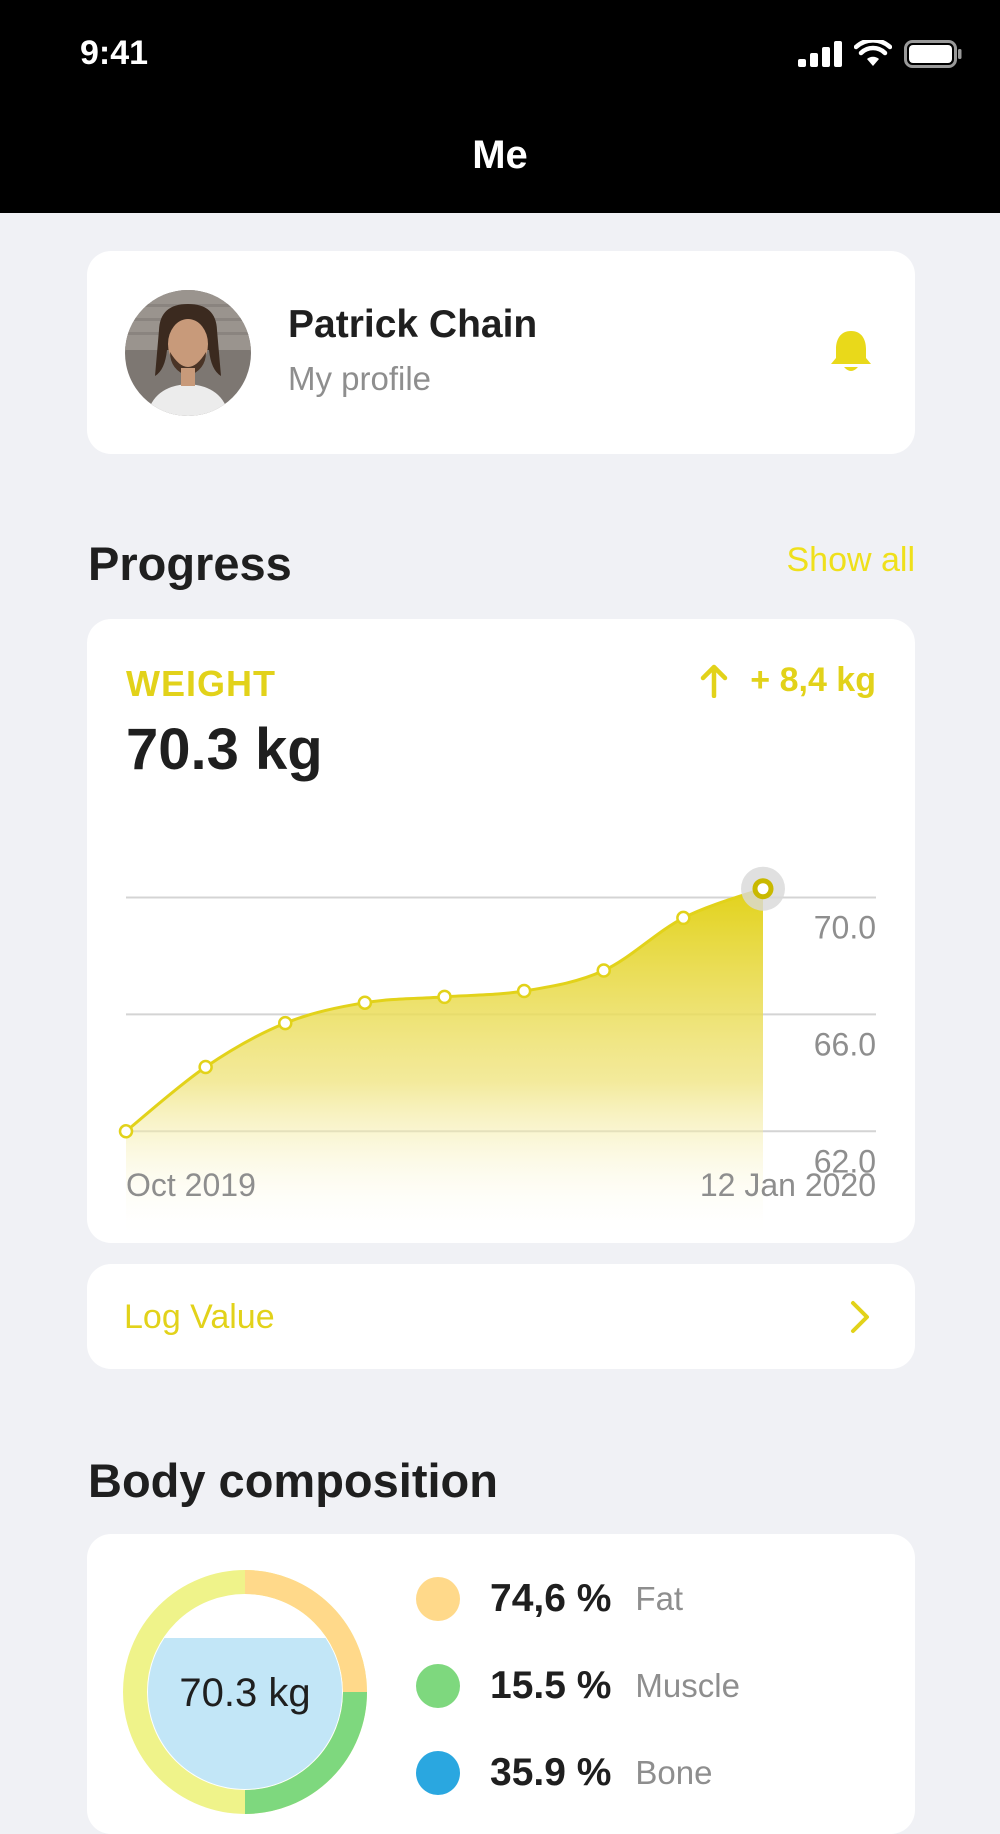  Describe the element at coordinates (413, 324) in the screenshot. I see `profile-name: Patrick Chain` at that location.